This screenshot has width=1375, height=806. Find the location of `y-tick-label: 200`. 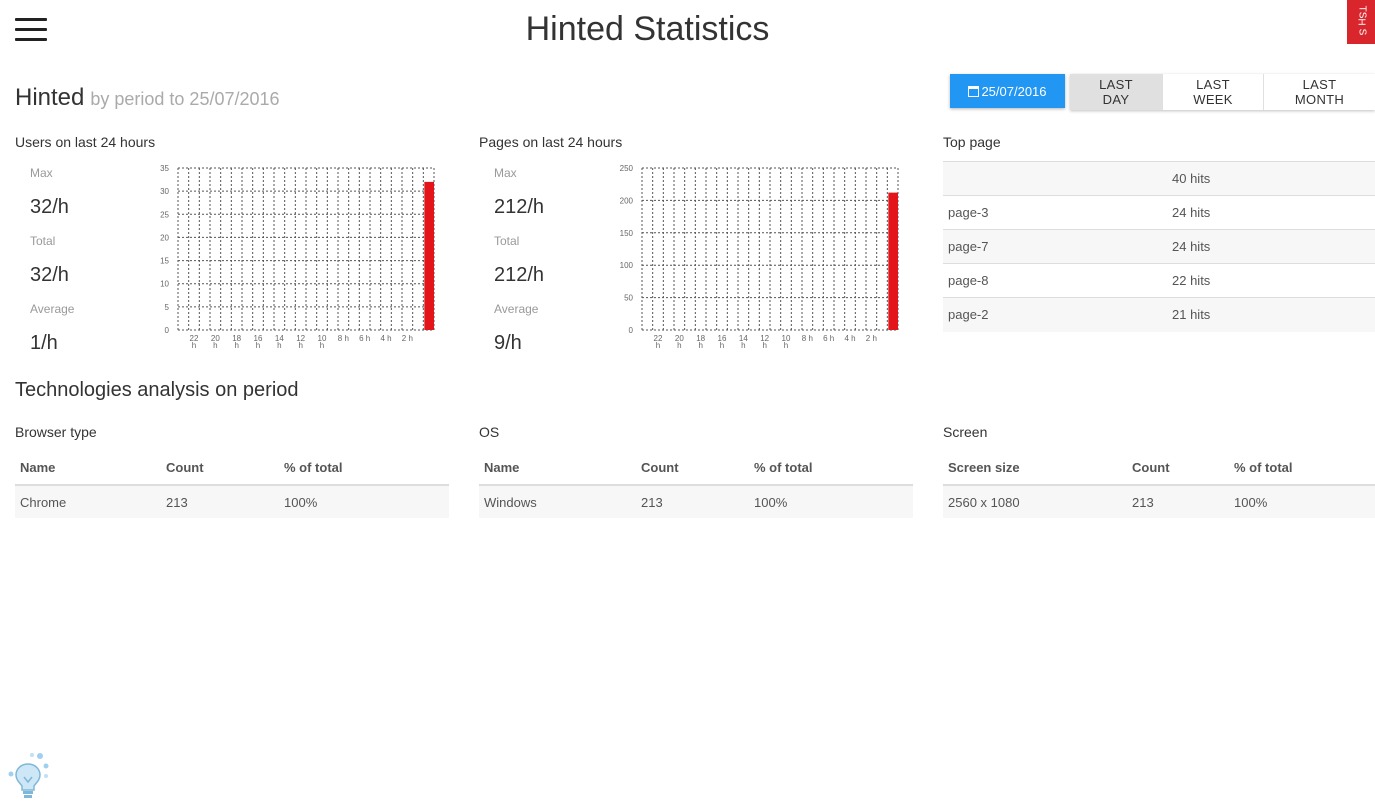

y-tick-label: 200 is located at coordinates (627, 200).